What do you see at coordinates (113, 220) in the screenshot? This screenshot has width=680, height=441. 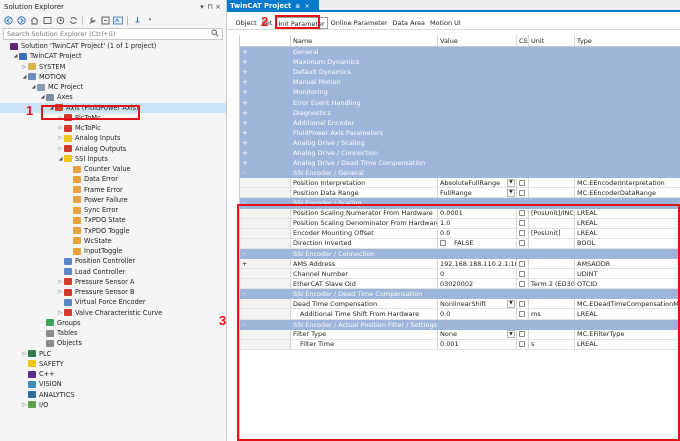 I see `tree-node: TxPDO State` at bounding box center [113, 220].